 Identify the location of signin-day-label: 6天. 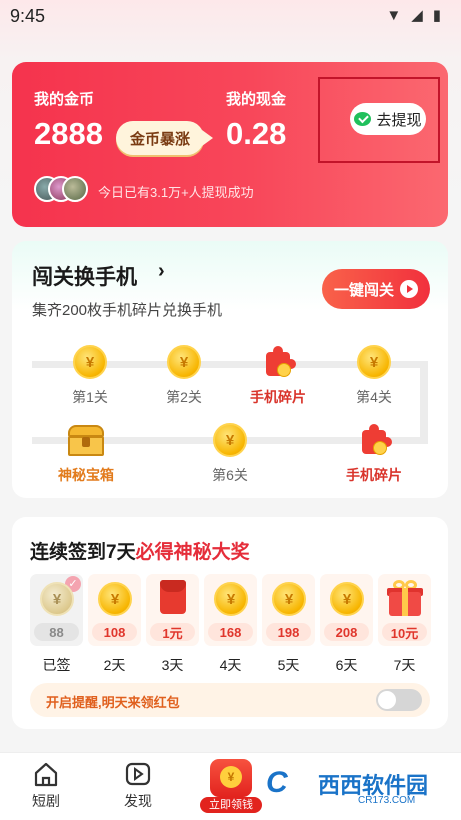
(346, 665).